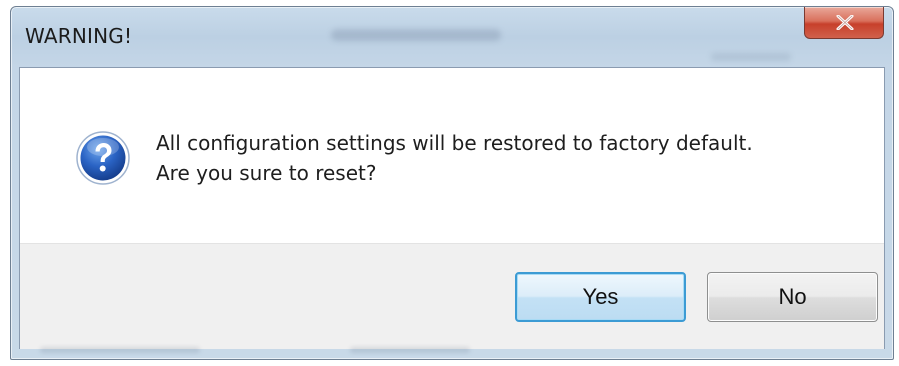 The image size is (899, 366). I want to click on close-button, so click(844, 23).